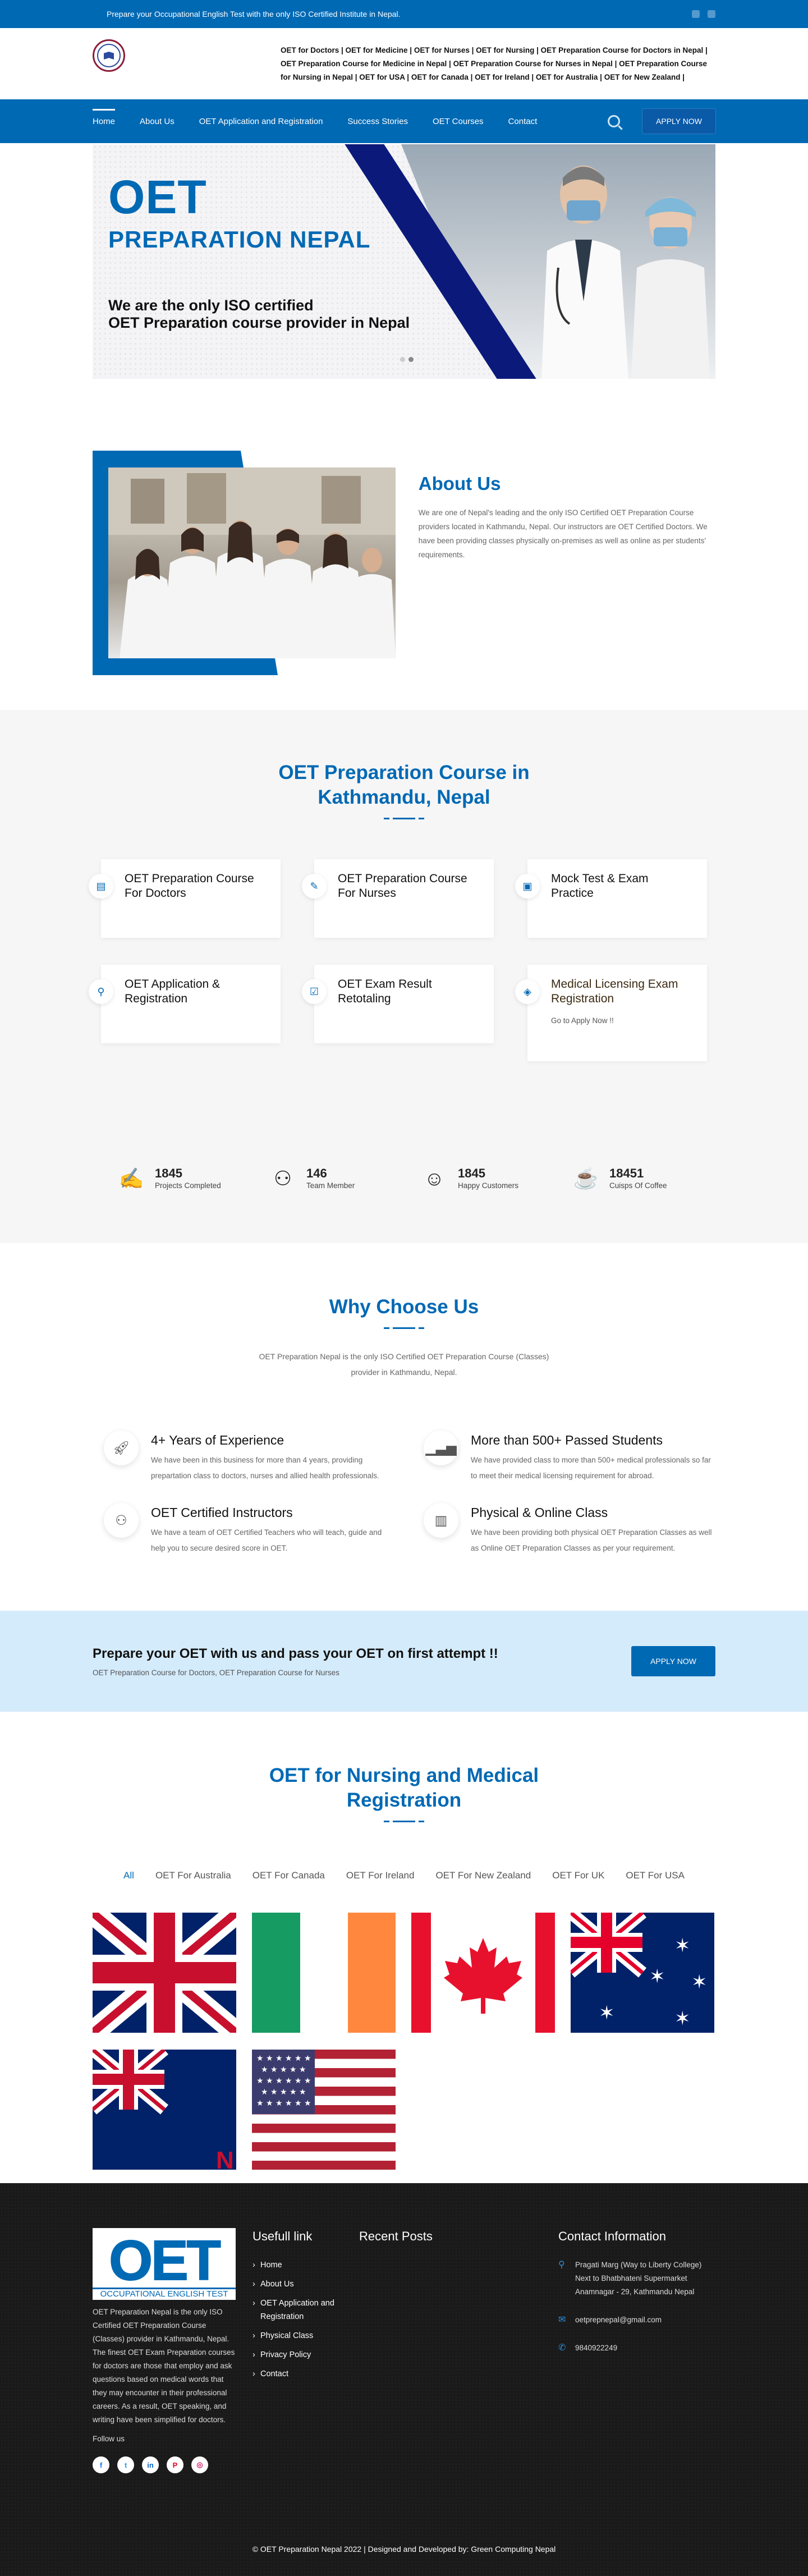  Describe the element at coordinates (337, 1178) in the screenshot. I see `stat-team: ⚇ 146 Team Member` at that location.